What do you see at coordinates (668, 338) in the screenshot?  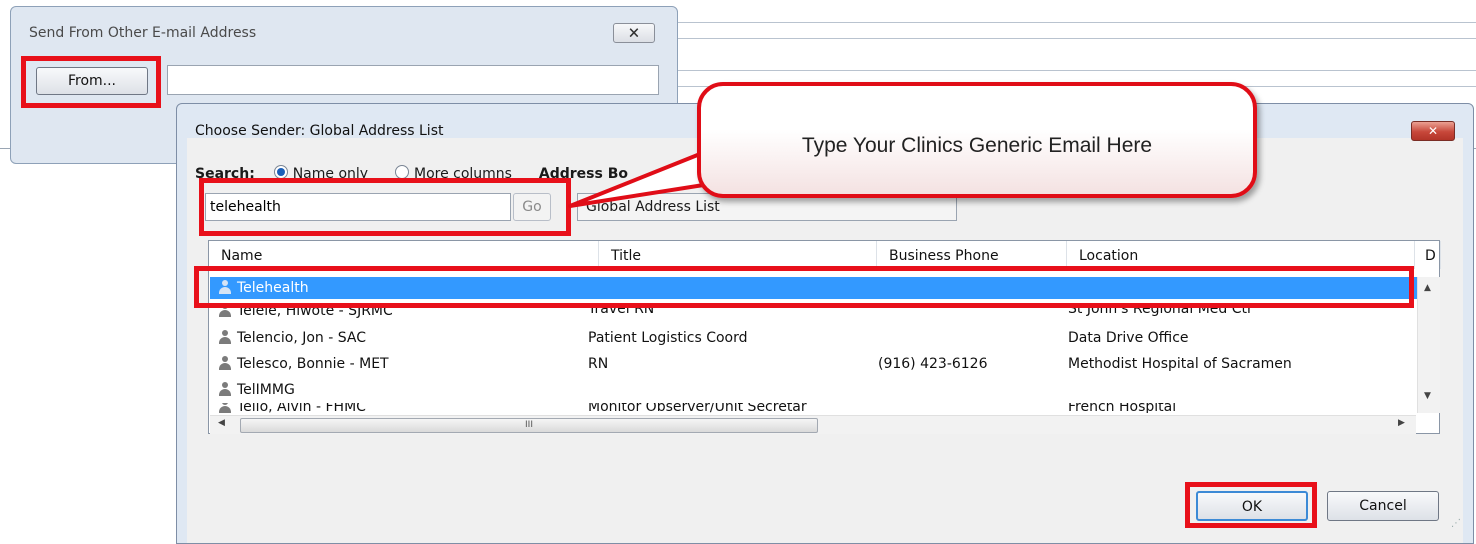 I see `row-title: Patient Logistics Coord` at bounding box center [668, 338].